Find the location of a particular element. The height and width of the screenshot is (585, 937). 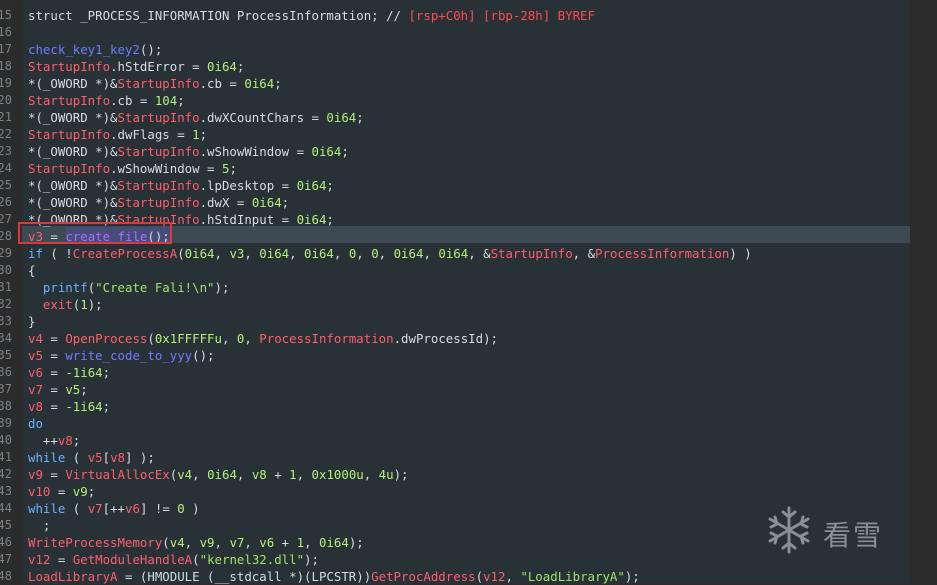

code-token: [rsp+C0h] [rbp-28h] BYREF is located at coordinates (501, 15).